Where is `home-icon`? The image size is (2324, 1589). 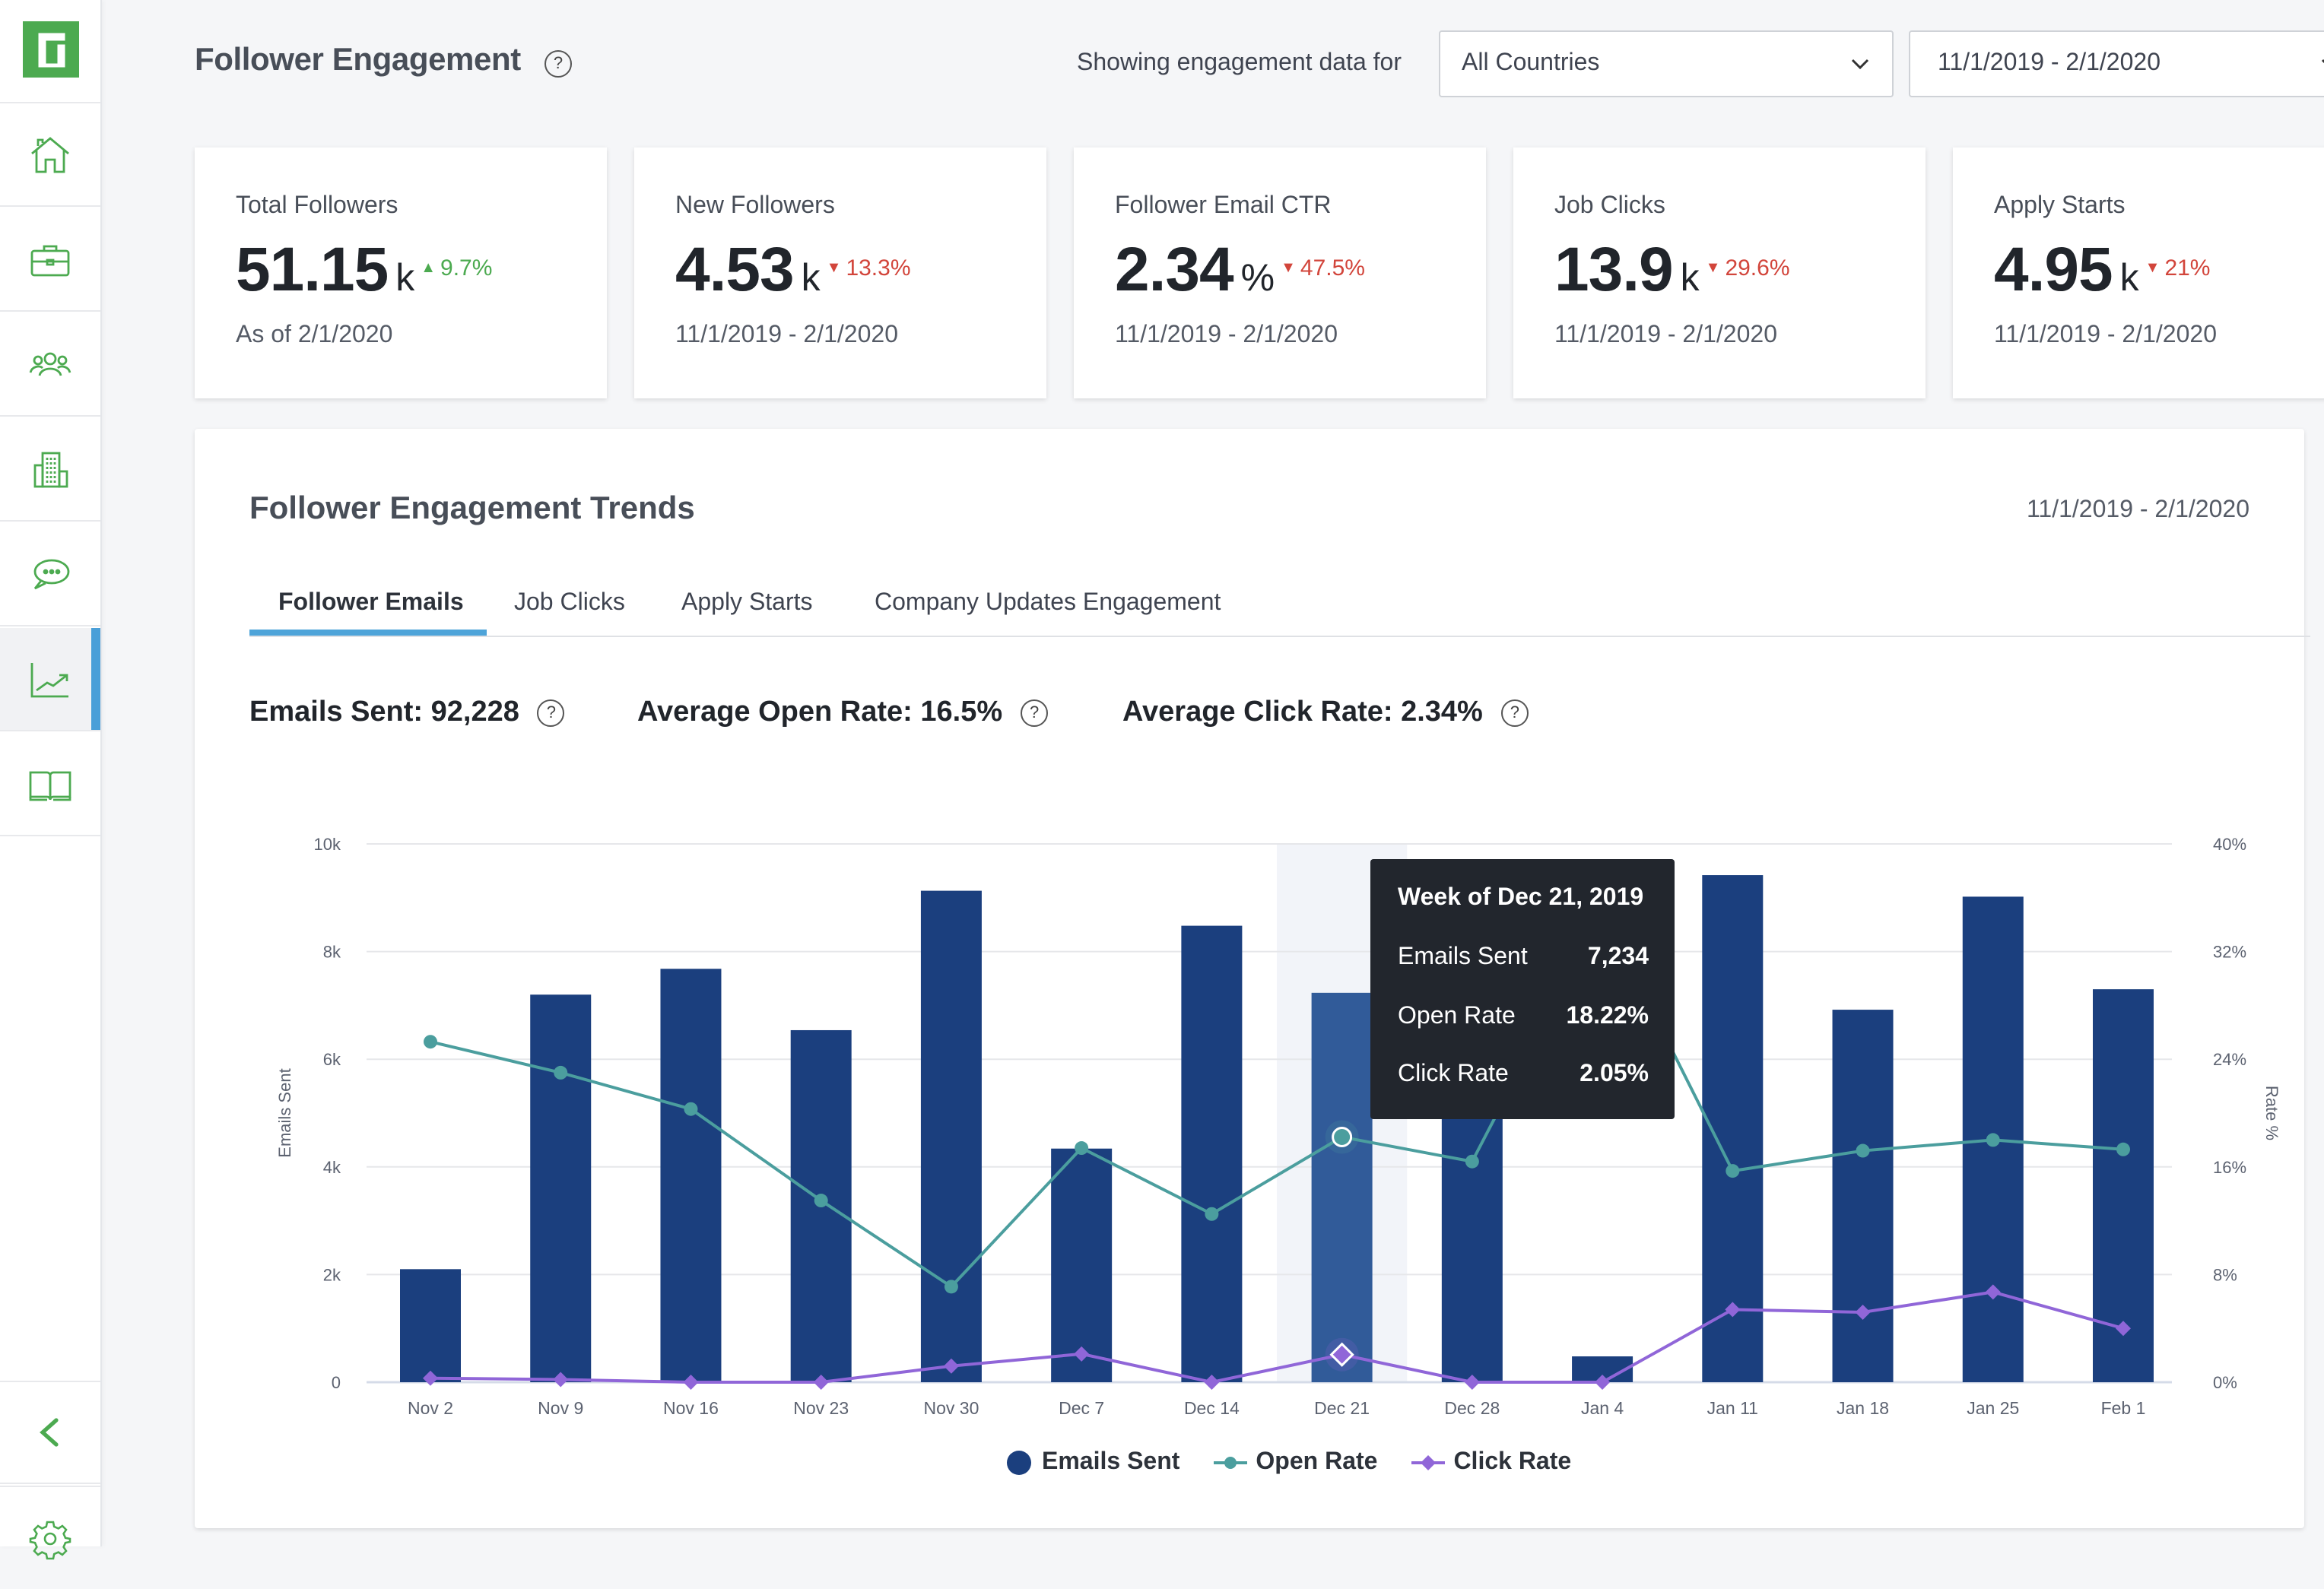
home-icon is located at coordinates (50, 154).